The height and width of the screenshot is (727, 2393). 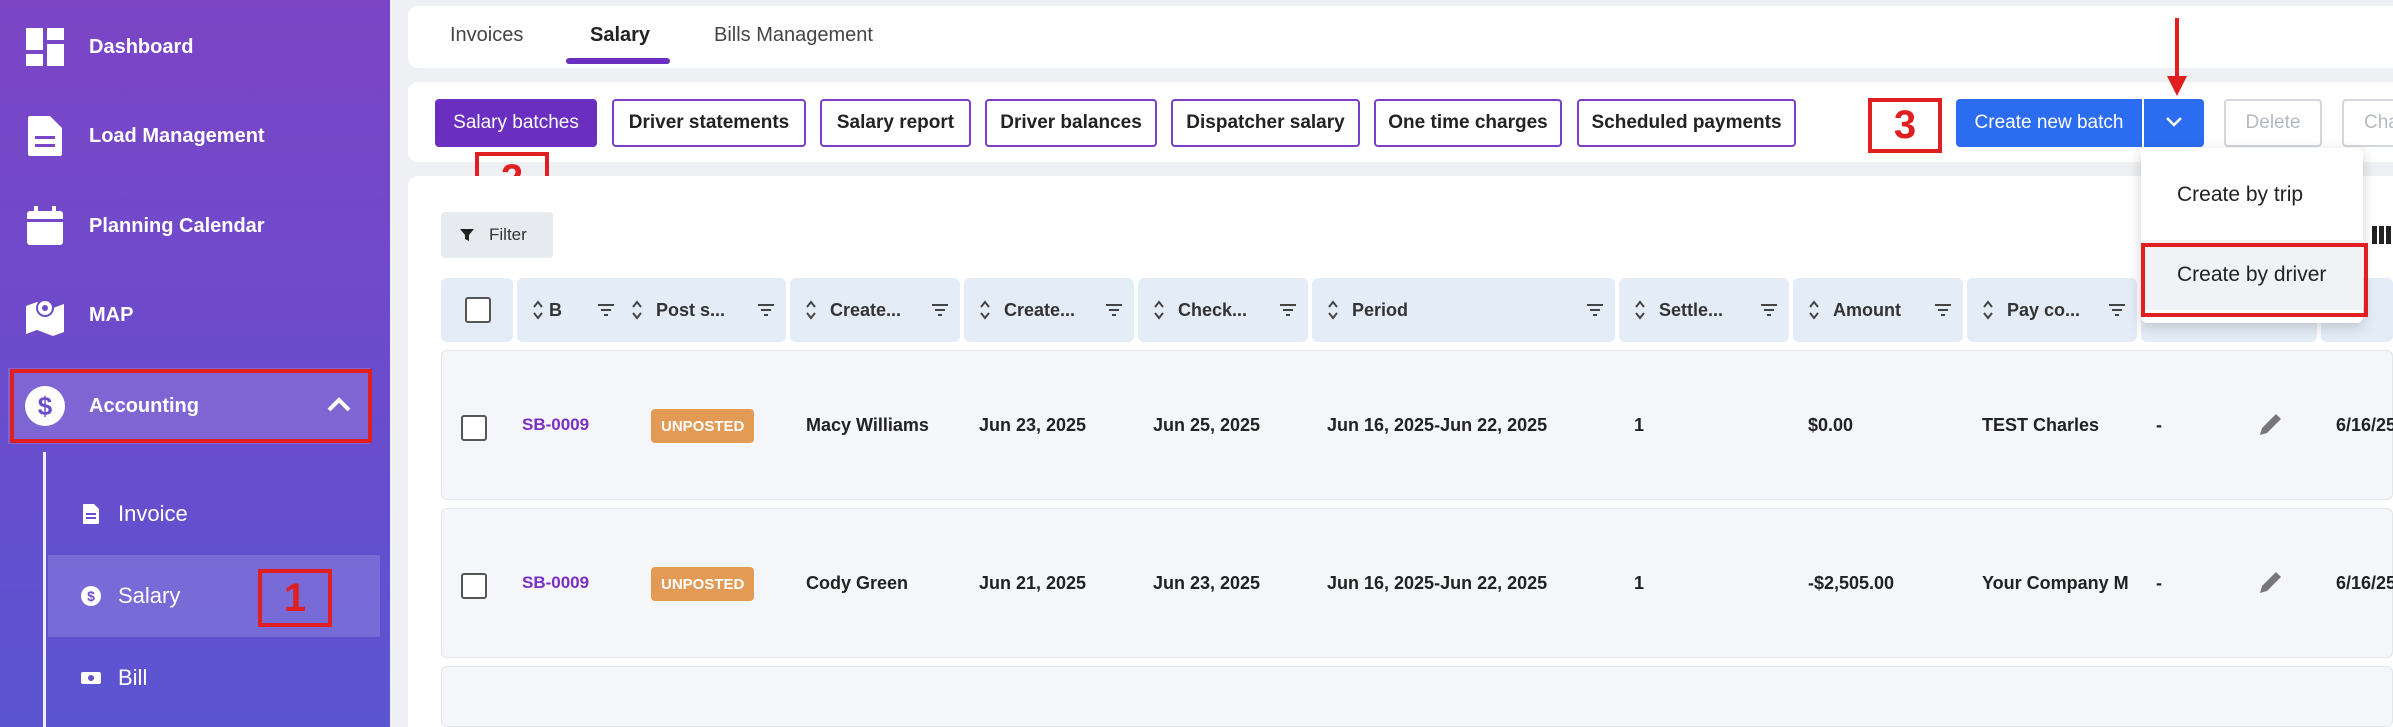 What do you see at coordinates (516, 123) in the screenshot?
I see `salary-batches-button: Salary batches` at bounding box center [516, 123].